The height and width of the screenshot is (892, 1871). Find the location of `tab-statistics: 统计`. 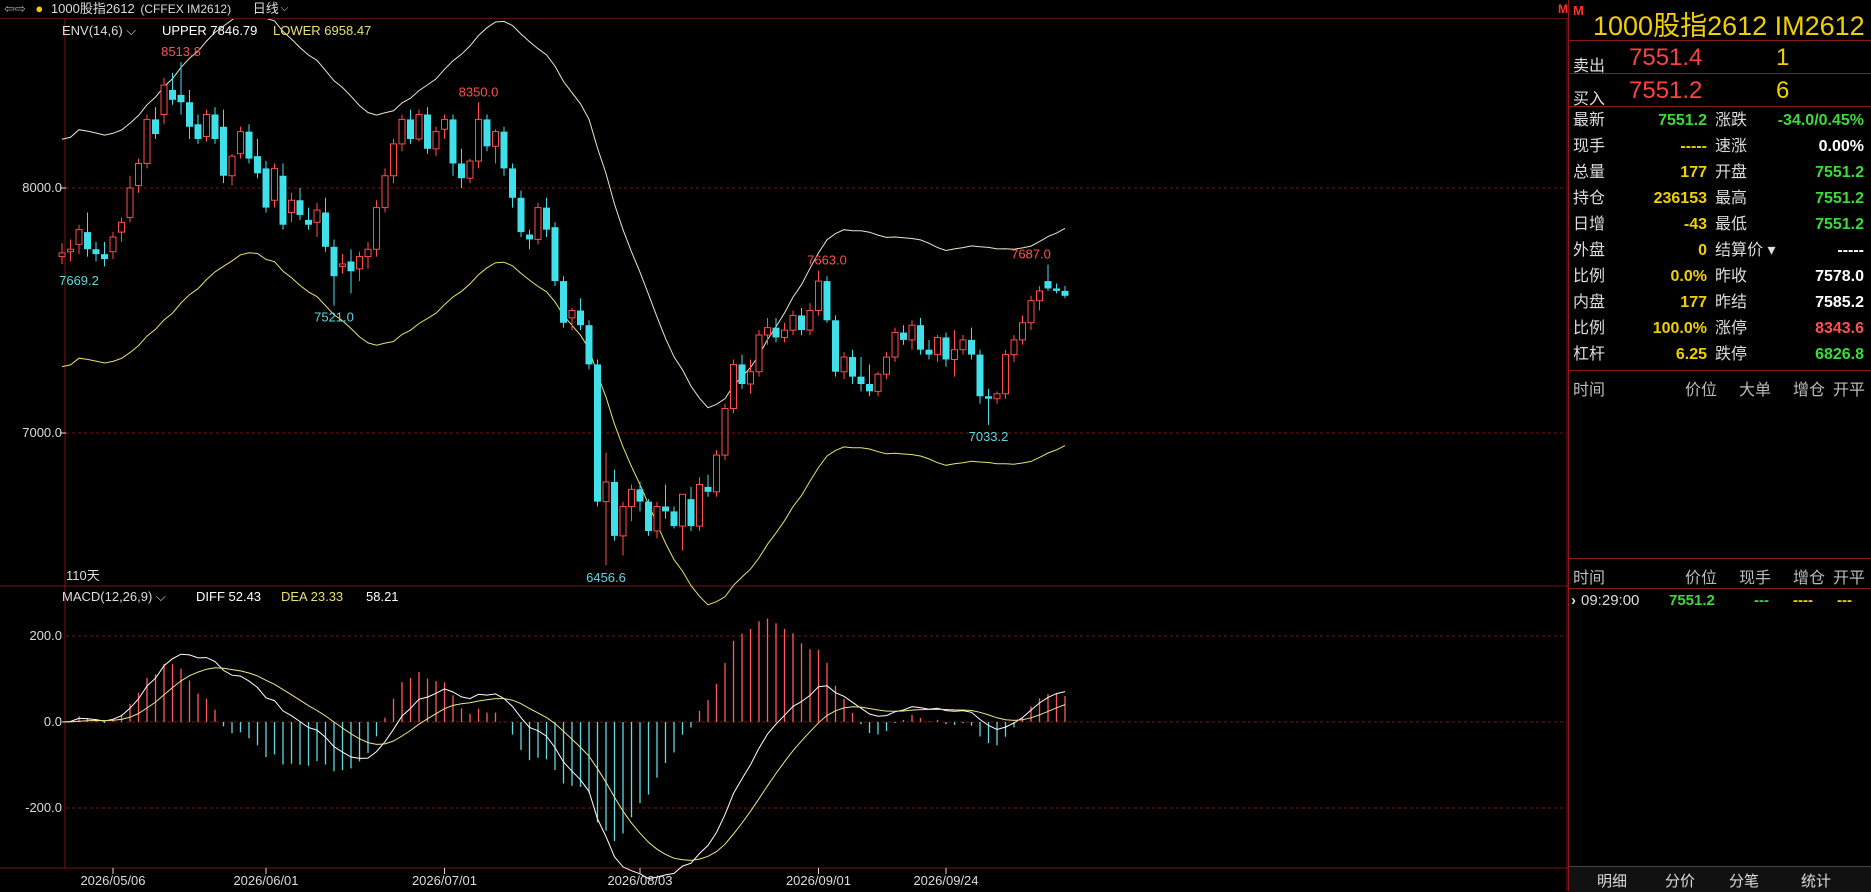

tab-statistics: 统计 is located at coordinates (1816, 880).